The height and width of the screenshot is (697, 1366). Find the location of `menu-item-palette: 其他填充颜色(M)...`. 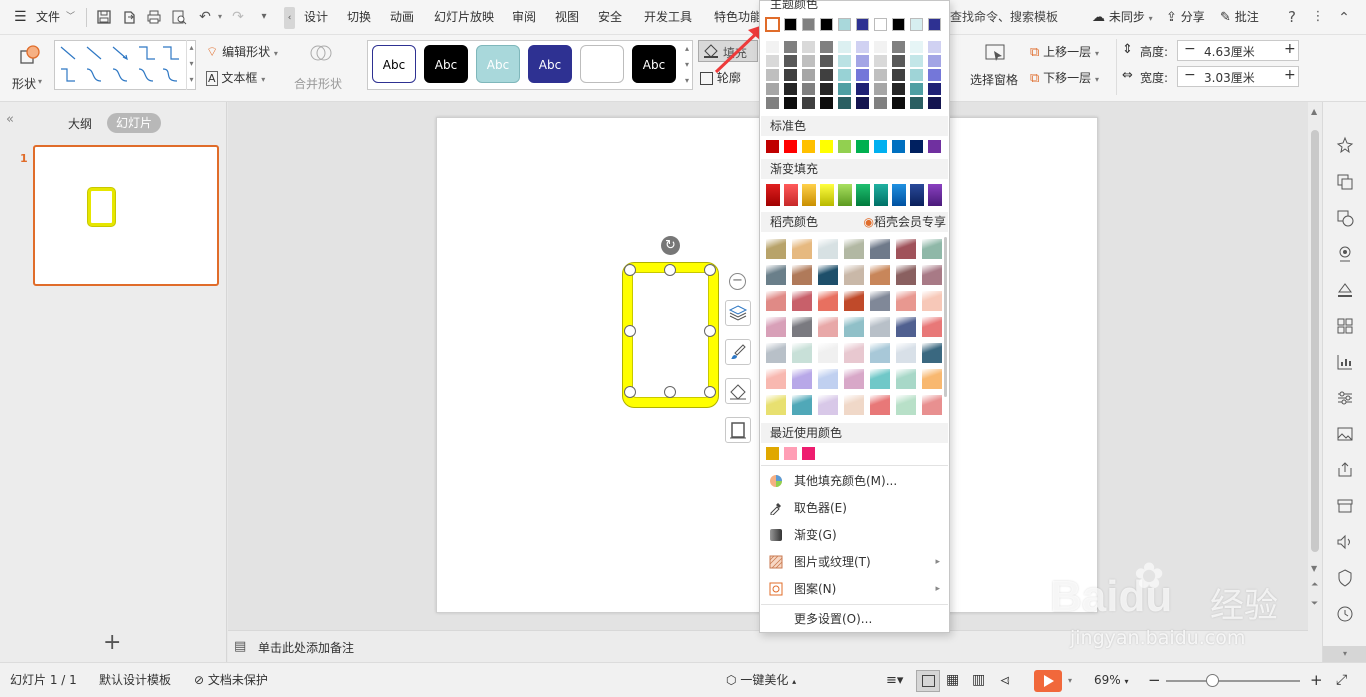

menu-item-palette: 其他填充颜色(M)... is located at coordinates (854, 481).